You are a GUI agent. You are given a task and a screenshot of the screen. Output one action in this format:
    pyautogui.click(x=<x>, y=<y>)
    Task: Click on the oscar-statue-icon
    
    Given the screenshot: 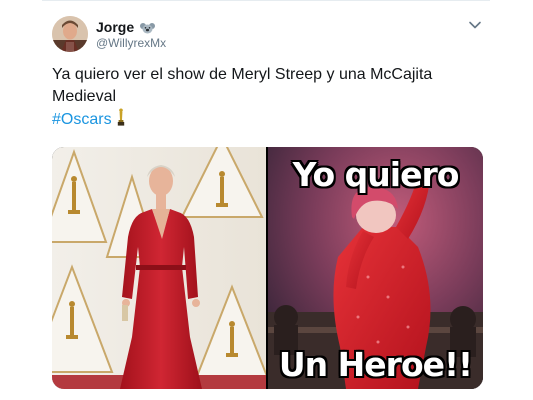 What is the action you would take?
    pyautogui.click(x=120, y=117)
    